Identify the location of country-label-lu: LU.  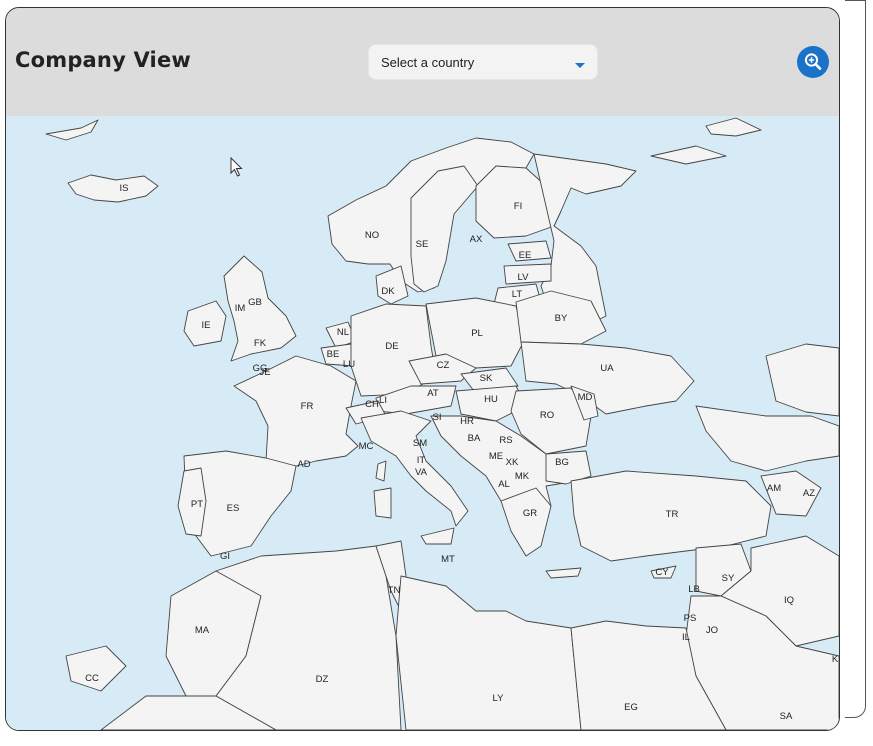
(349, 364).